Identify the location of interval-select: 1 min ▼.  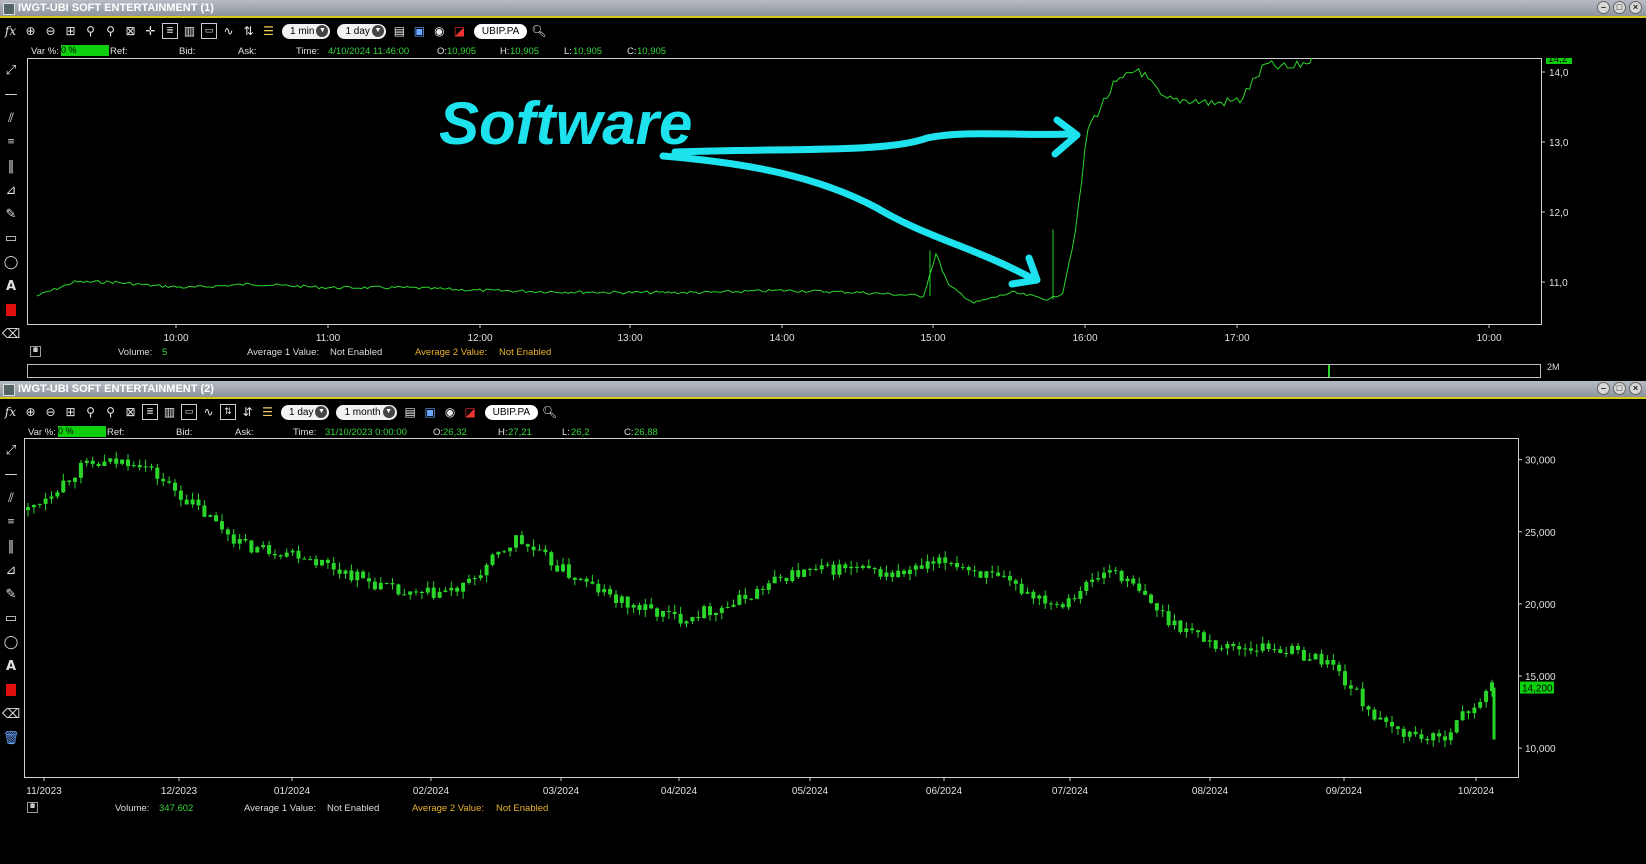
(306, 31).